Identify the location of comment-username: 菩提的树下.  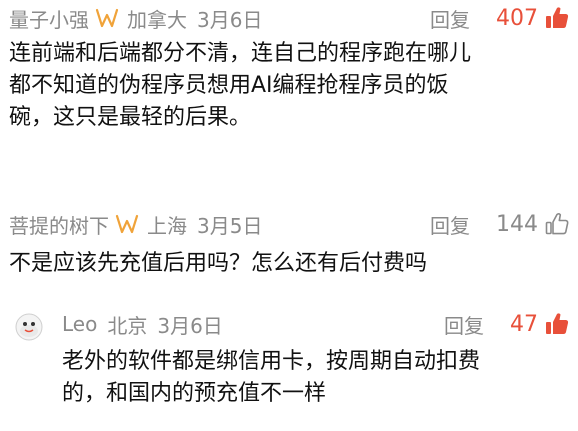
(59, 224).